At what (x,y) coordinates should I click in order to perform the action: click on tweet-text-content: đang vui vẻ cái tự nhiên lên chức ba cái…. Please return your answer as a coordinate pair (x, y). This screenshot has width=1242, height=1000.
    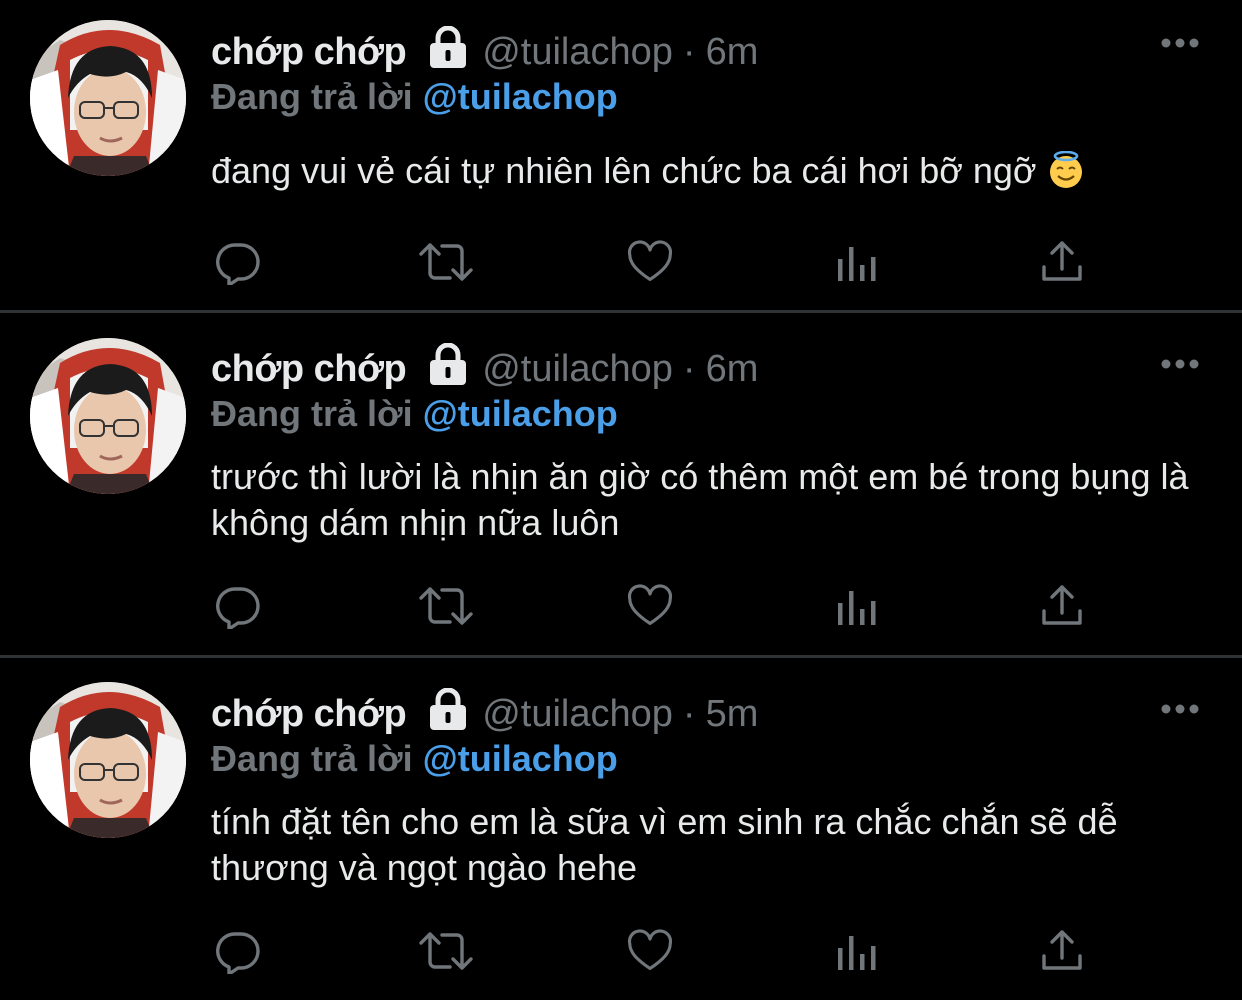
    Looking at the image, I should click on (624, 170).